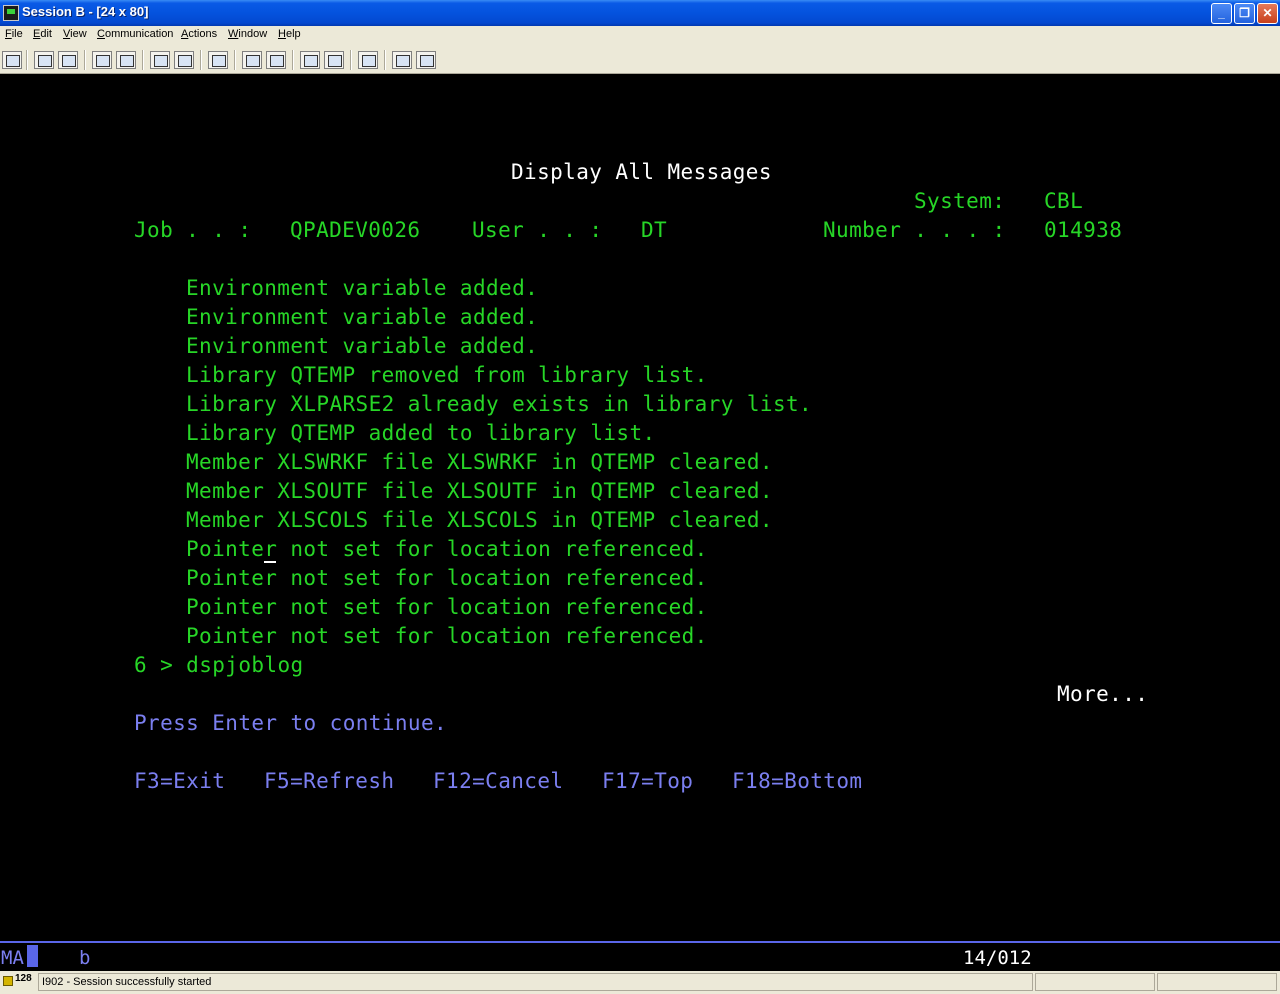 The height and width of the screenshot is (994, 1280). I want to click on user-value: DT, so click(654, 230).